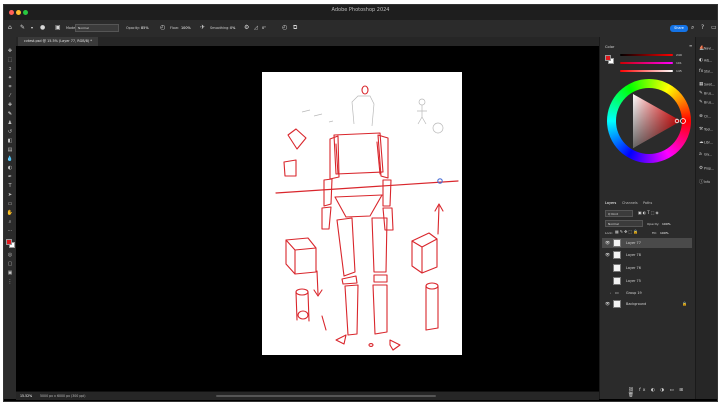 The image size is (721, 406). Describe the element at coordinates (97, 28) in the screenshot. I see `mode-select: Normal` at that location.